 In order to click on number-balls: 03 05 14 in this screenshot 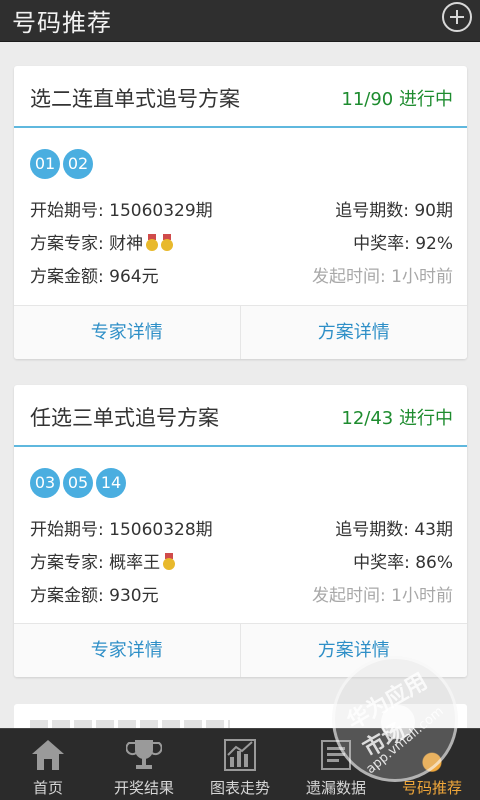, I will do `click(79, 483)`.